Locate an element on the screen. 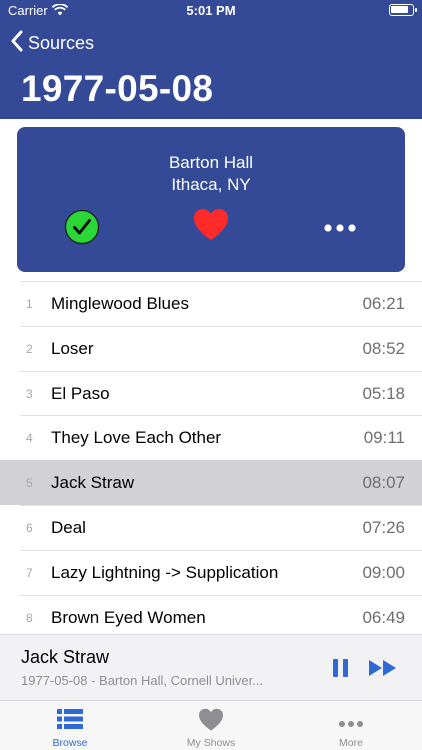 This screenshot has width=422, height=750. battery-icon is located at coordinates (403, 10).